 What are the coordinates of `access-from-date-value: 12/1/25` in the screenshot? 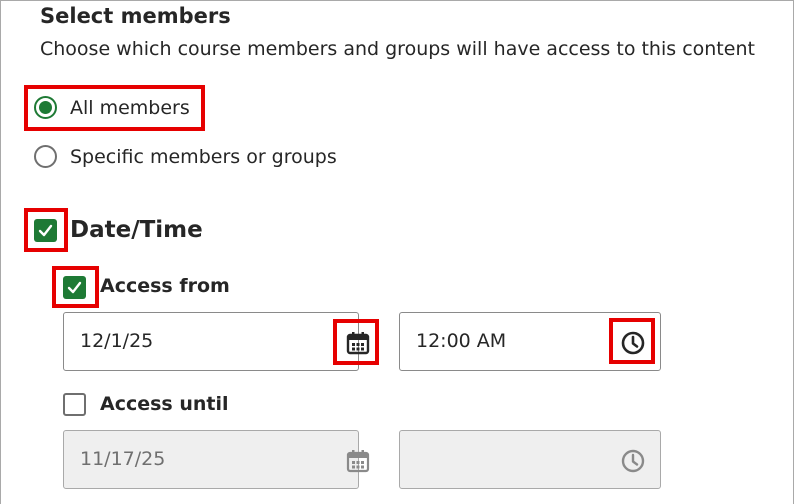 It's located at (117, 341).